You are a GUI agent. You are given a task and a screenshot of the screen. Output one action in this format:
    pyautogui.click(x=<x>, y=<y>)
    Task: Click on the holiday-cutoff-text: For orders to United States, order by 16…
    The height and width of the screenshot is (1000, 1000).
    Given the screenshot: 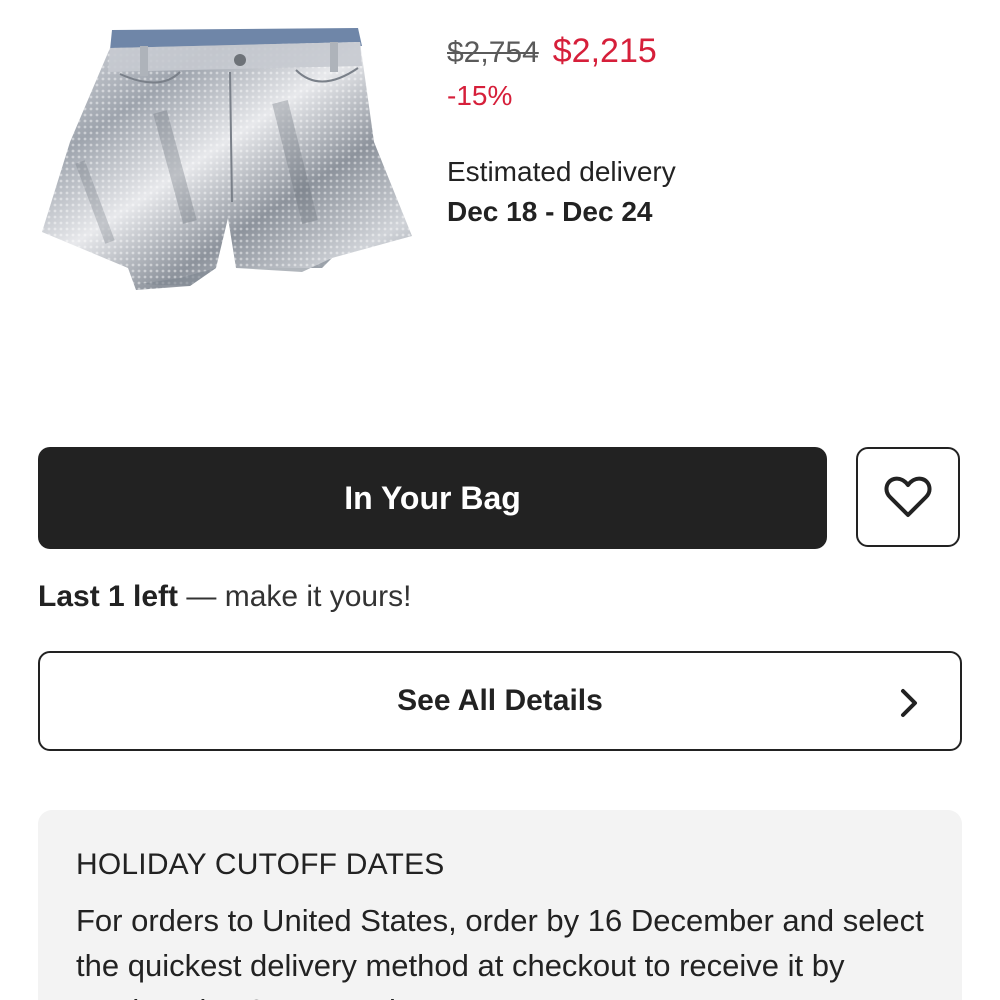 What is the action you would take?
    pyautogui.click(x=500, y=951)
    